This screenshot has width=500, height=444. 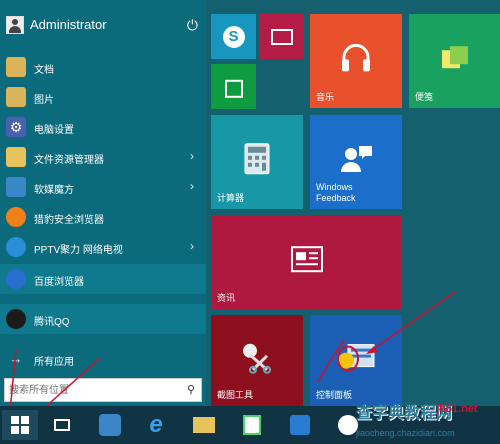 What do you see at coordinates (103, 279) in the screenshot?
I see `menu-item-baidu-browser: 百度浏览器` at bounding box center [103, 279].